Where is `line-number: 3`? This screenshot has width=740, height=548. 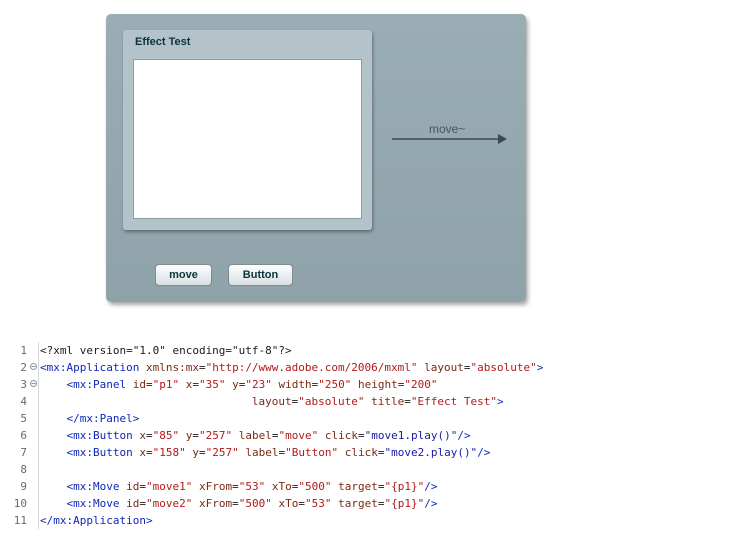
line-number: 3 is located at coordinates (23, 384).